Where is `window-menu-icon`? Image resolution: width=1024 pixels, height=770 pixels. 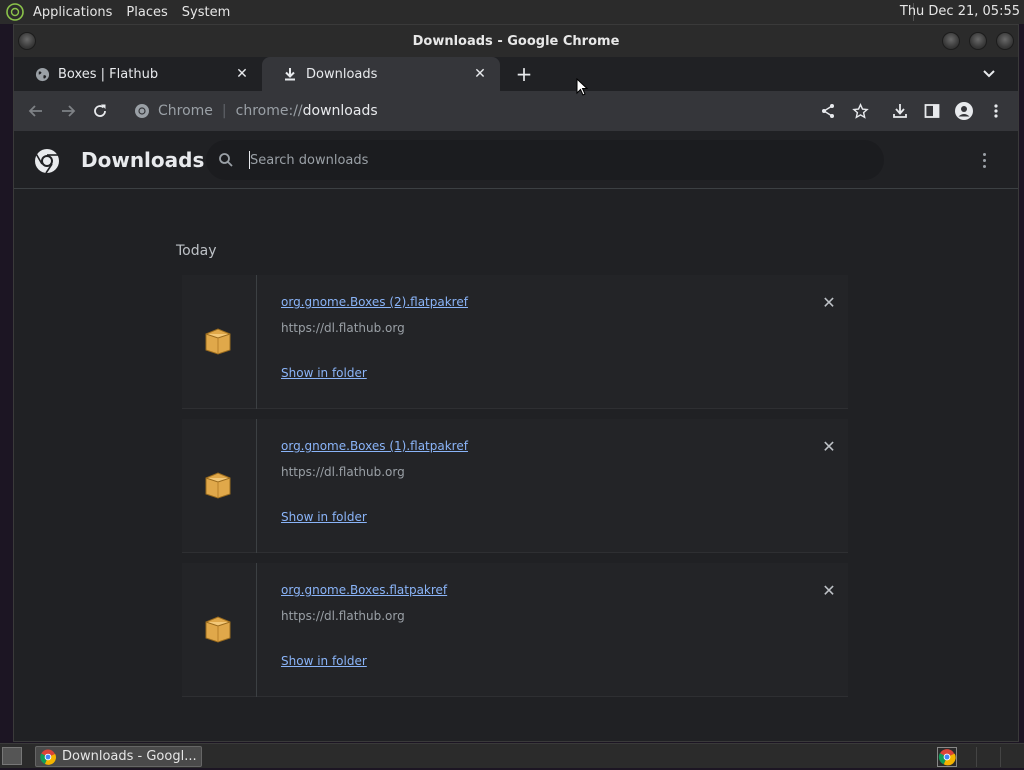
window-menu-icon is located at coordinates (27, 41).